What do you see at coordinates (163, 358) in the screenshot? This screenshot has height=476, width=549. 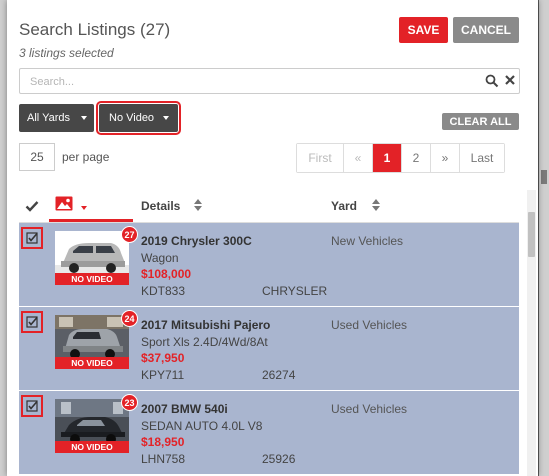 I see `listing-price: $37,950` at bounding box center [163, 358].